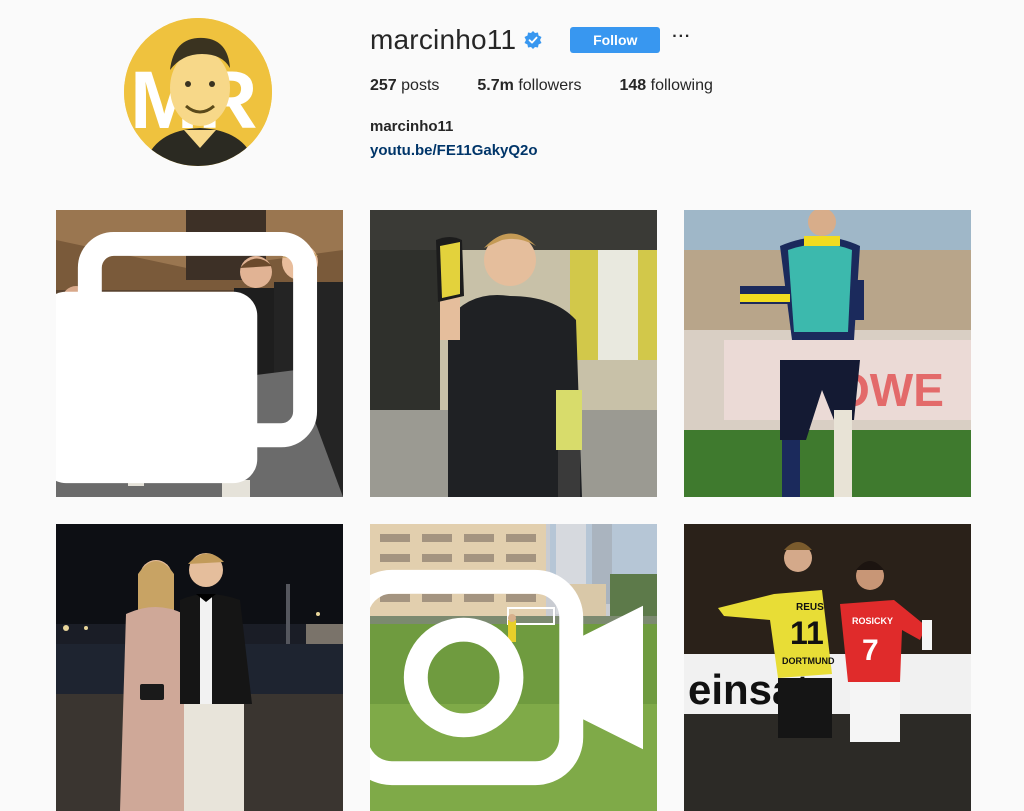  Describe the element at coordinates (870, 650) in the screenshot. I see `shirt-number-right: 7` at that location.